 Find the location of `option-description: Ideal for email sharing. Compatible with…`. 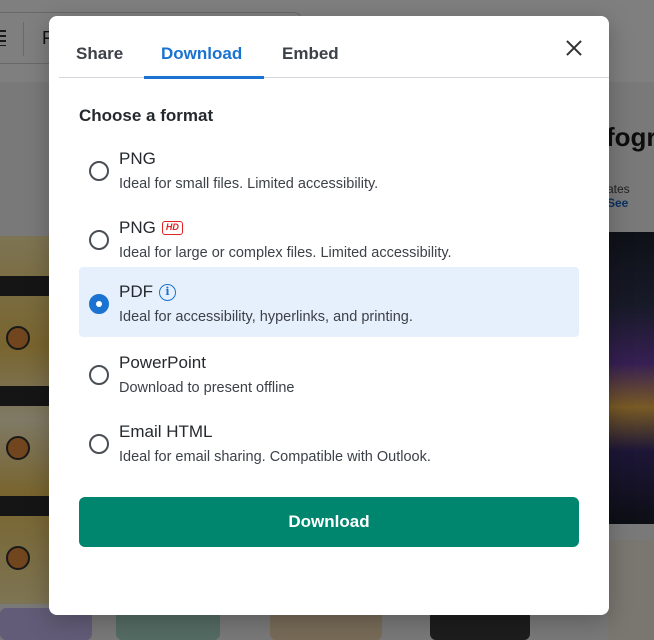

option-description: Ideal for email sharing. Compatible with… is located at coordinates (275, 457).